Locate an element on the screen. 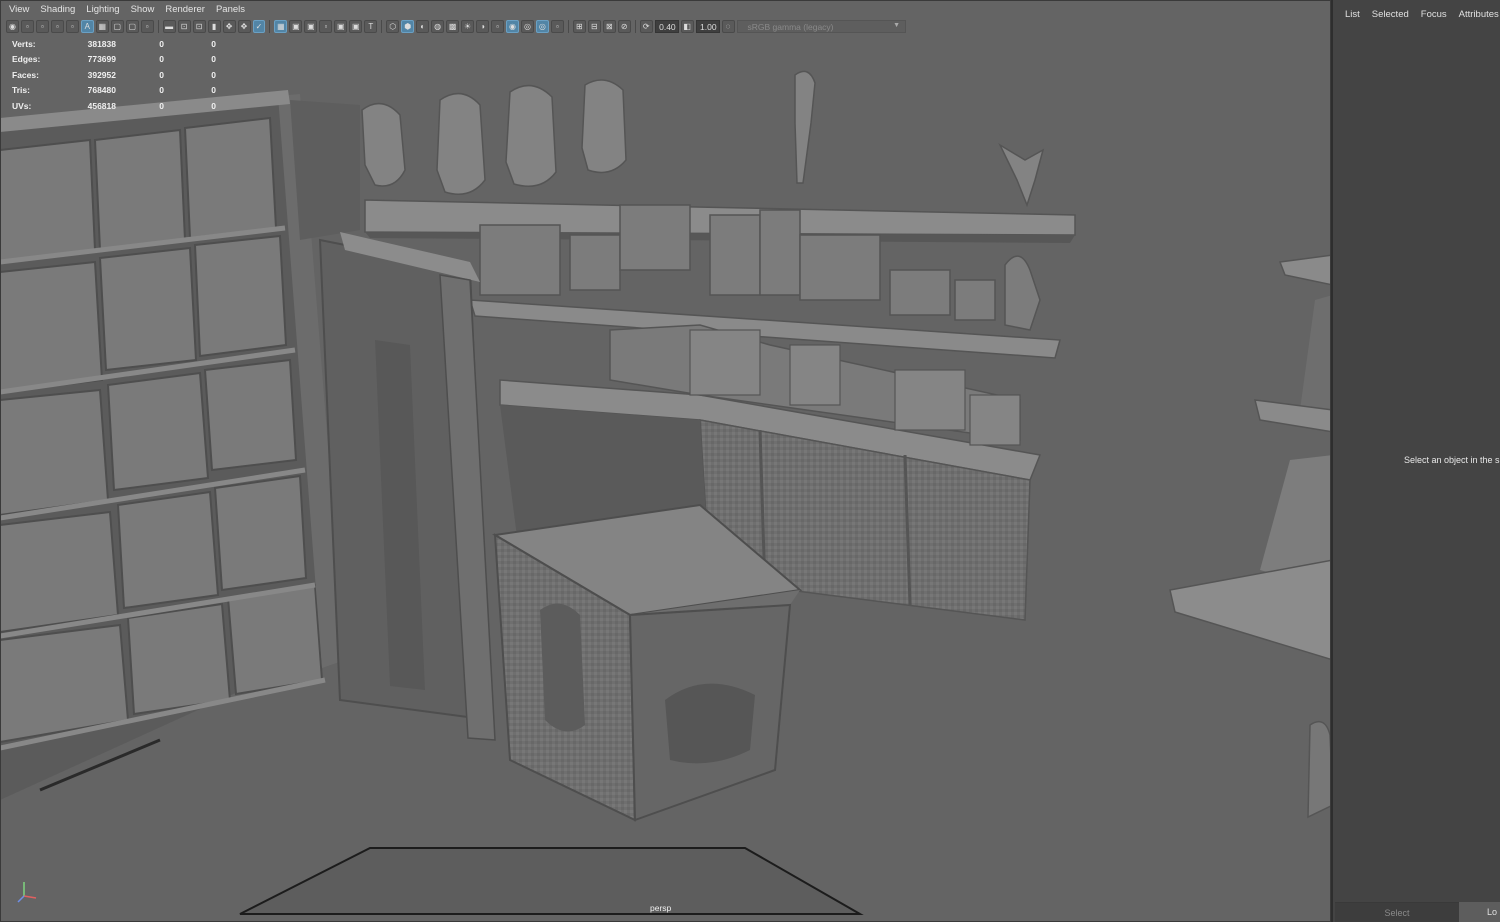 Image resolution: width=1500 pixels, height=922 pixels. film-gate-icon: ▢ is located at coordinates (117, 26).